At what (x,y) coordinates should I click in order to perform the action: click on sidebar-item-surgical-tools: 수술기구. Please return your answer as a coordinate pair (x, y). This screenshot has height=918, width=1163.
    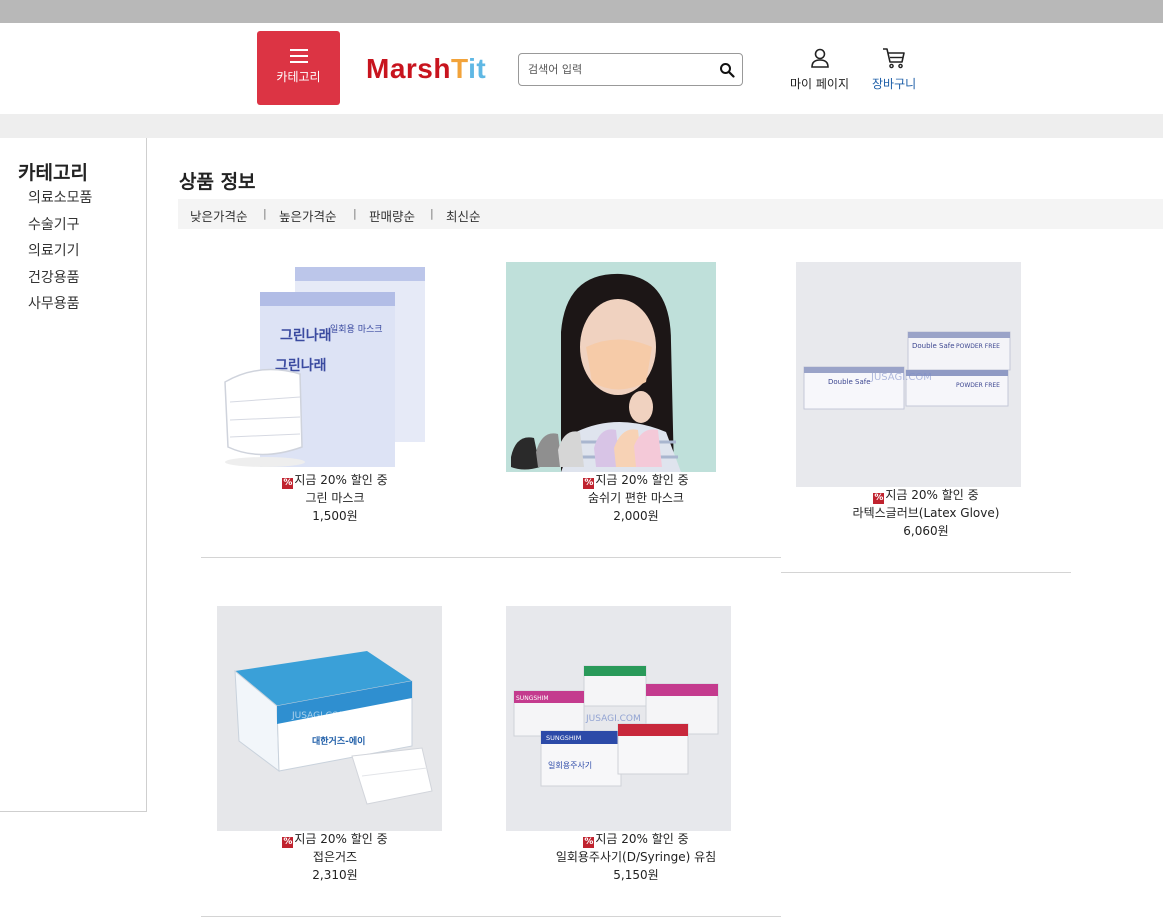
    Looking at the image, I should click on (60, 228).